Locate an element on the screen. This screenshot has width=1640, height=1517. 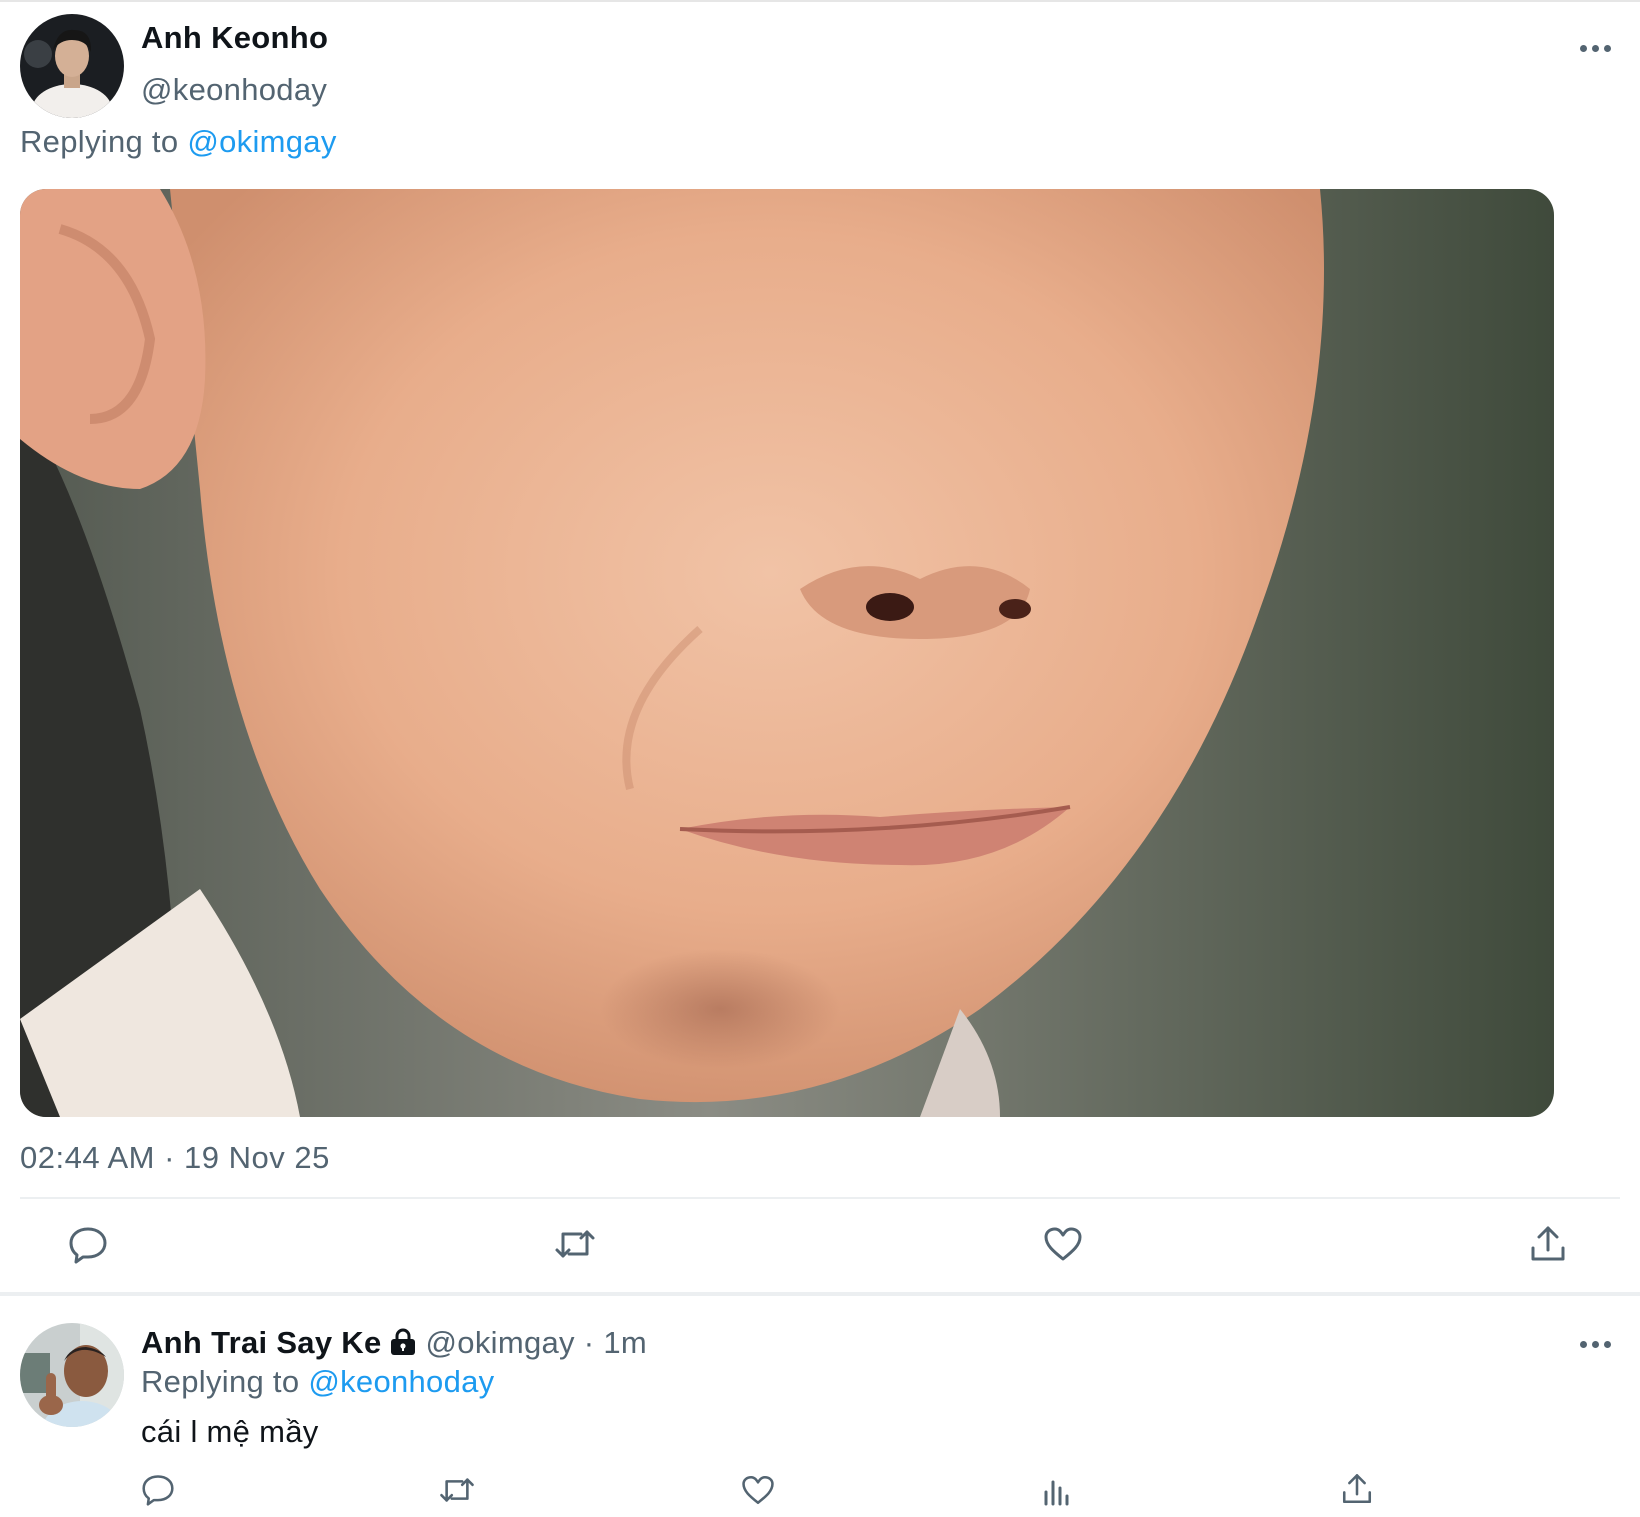
reply-author-name: Anh Trai Say Ke is located at coordinates (261, 1342).